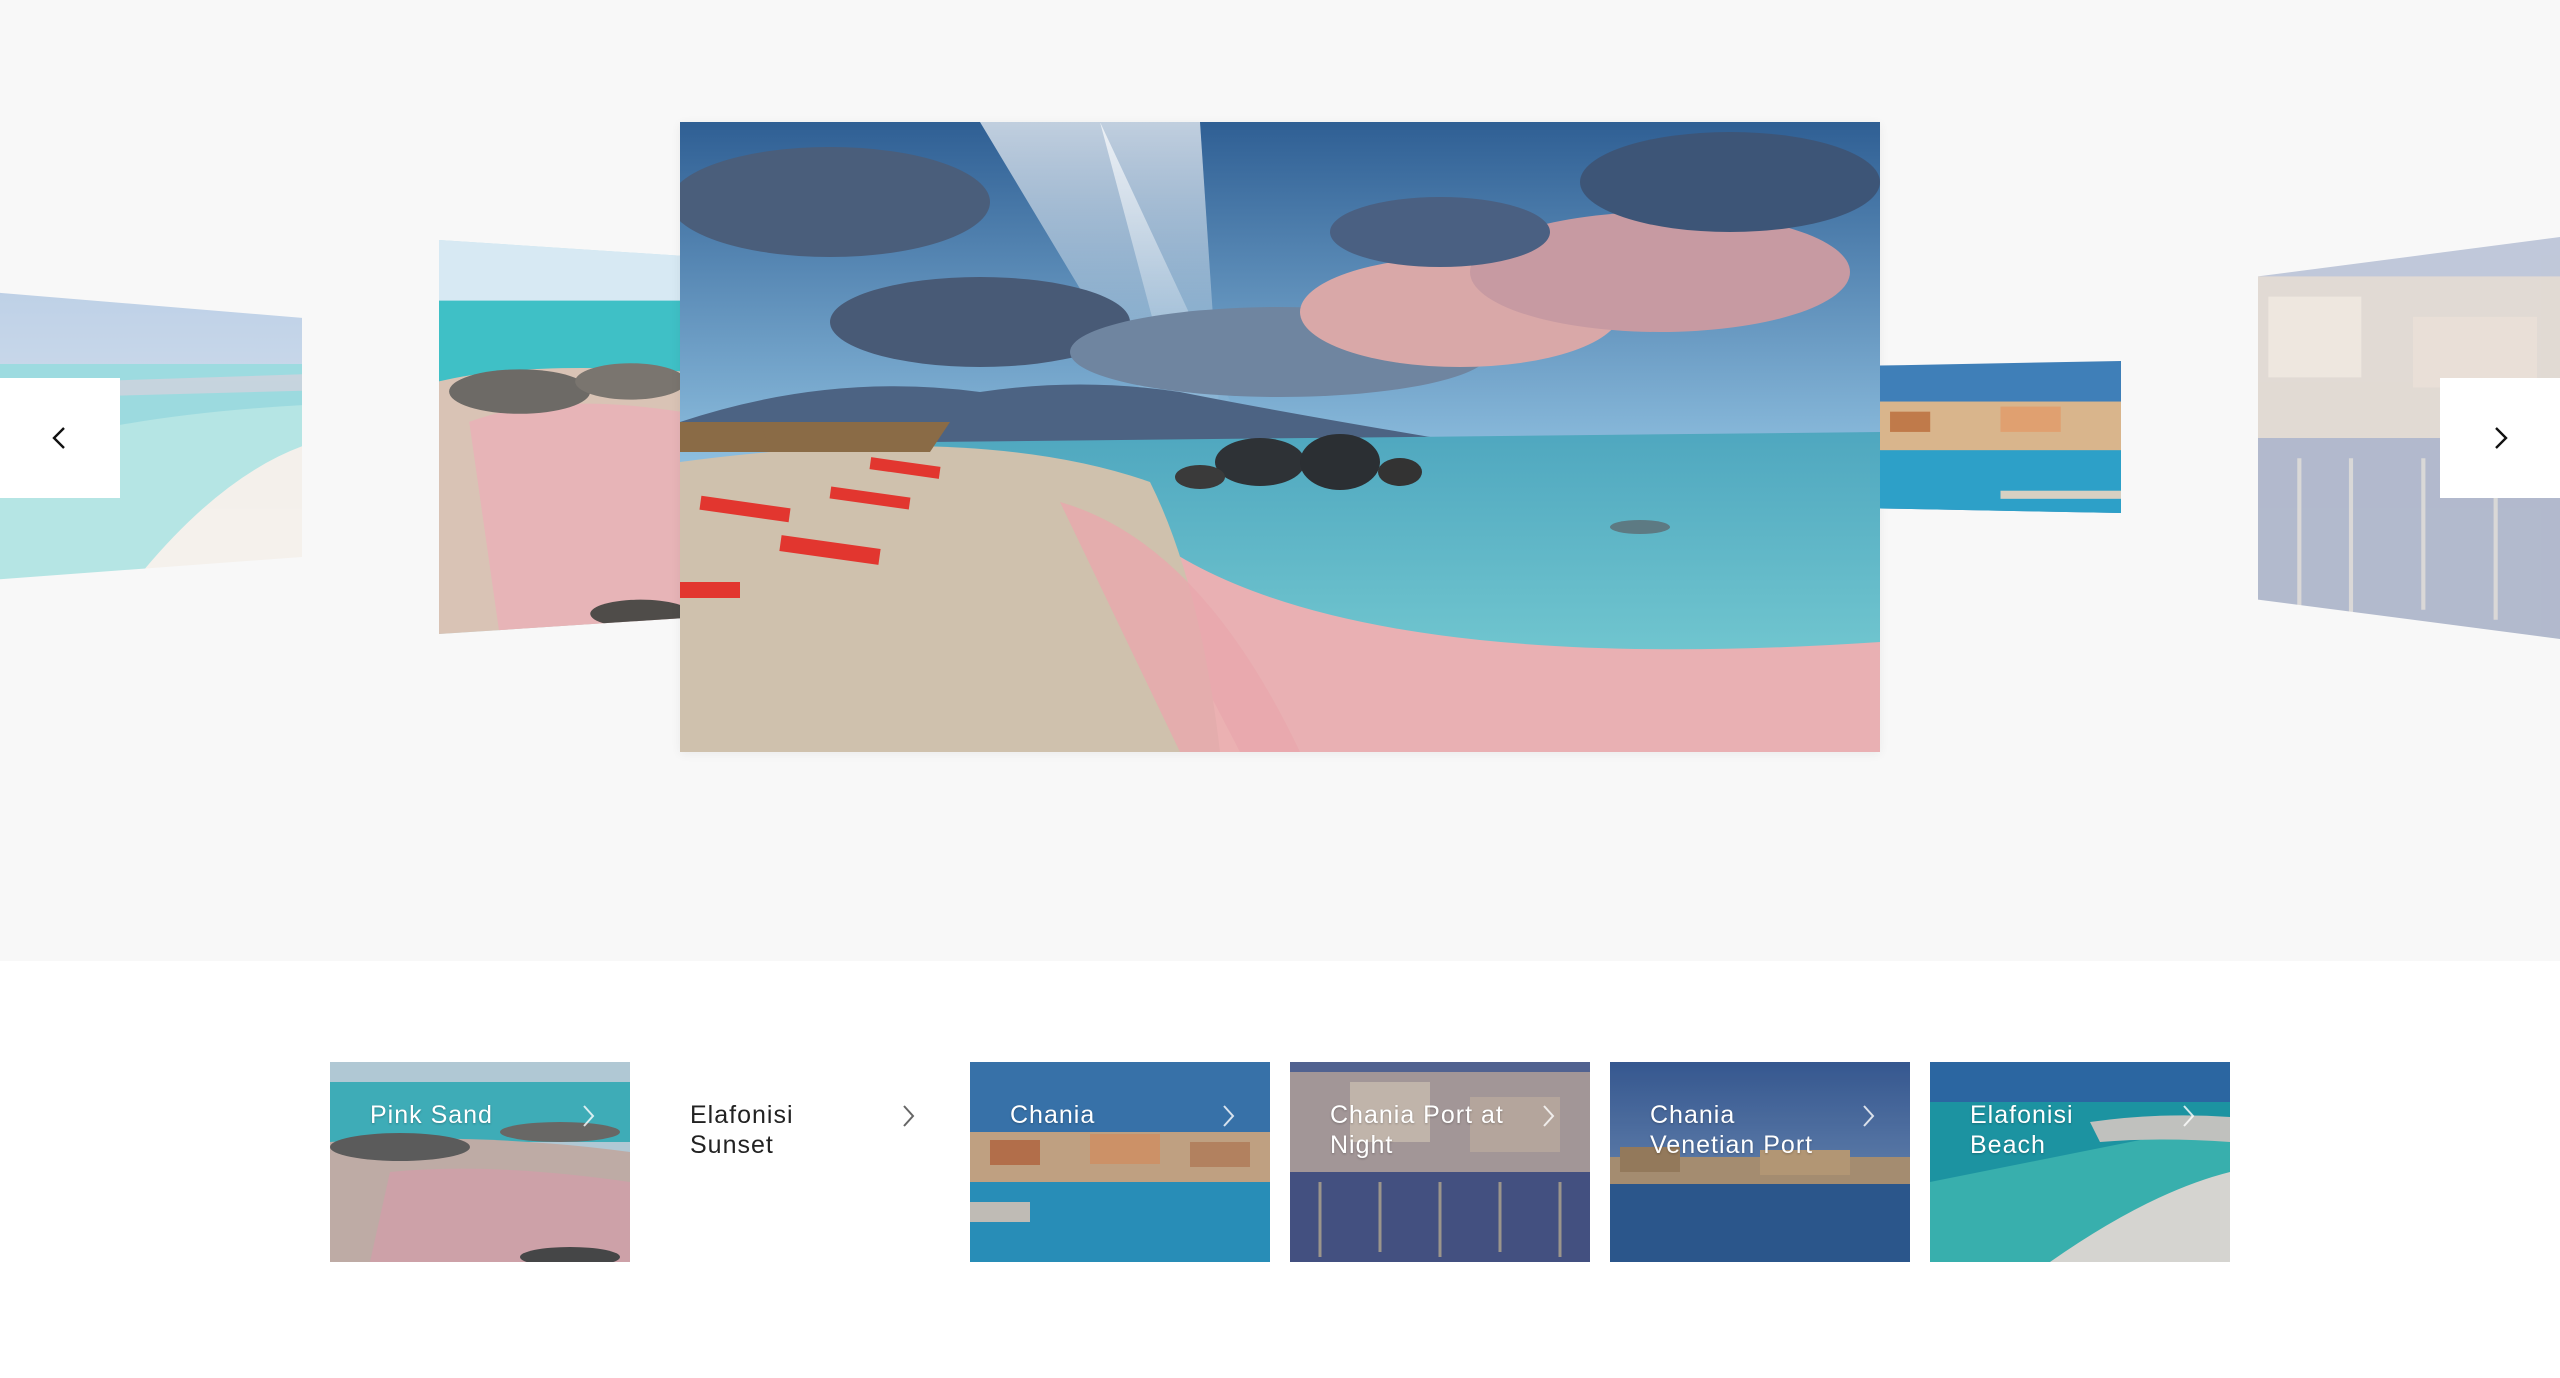 This screenshot has height=1378, width=2560. I want to click on thumbnail-elafonisi-beach: Elafonisi Beach, so click(2080, 1162).